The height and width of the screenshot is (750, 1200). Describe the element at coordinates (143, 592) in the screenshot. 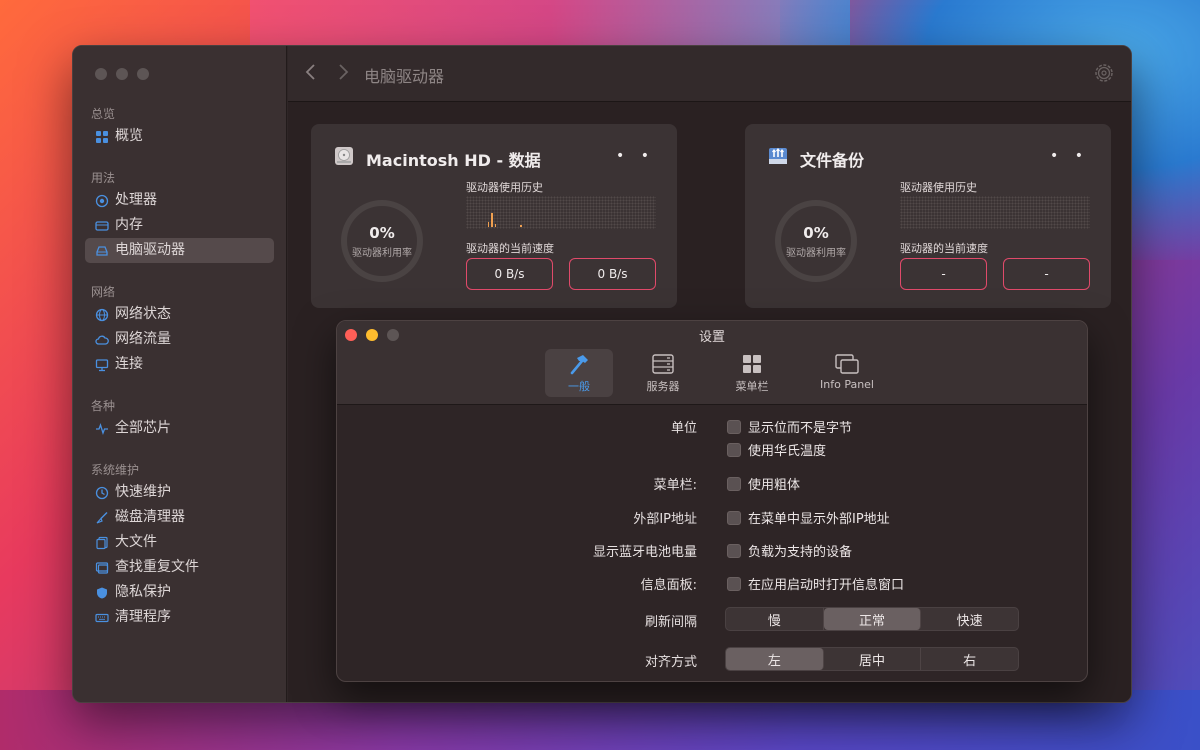

I see `sidebar-item-label: 隐私保护` at that location.